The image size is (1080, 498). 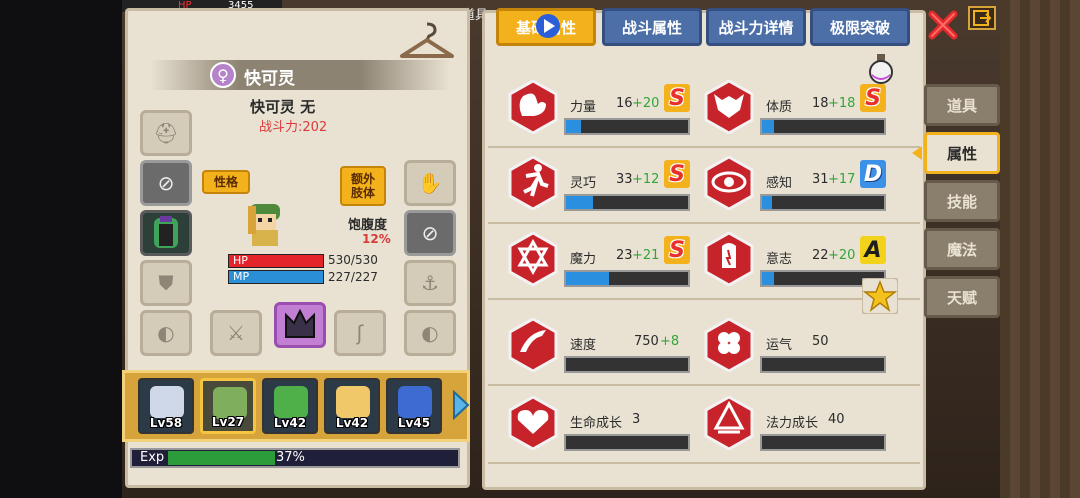 I want to click on body-icon, so click(x=729, y=107).